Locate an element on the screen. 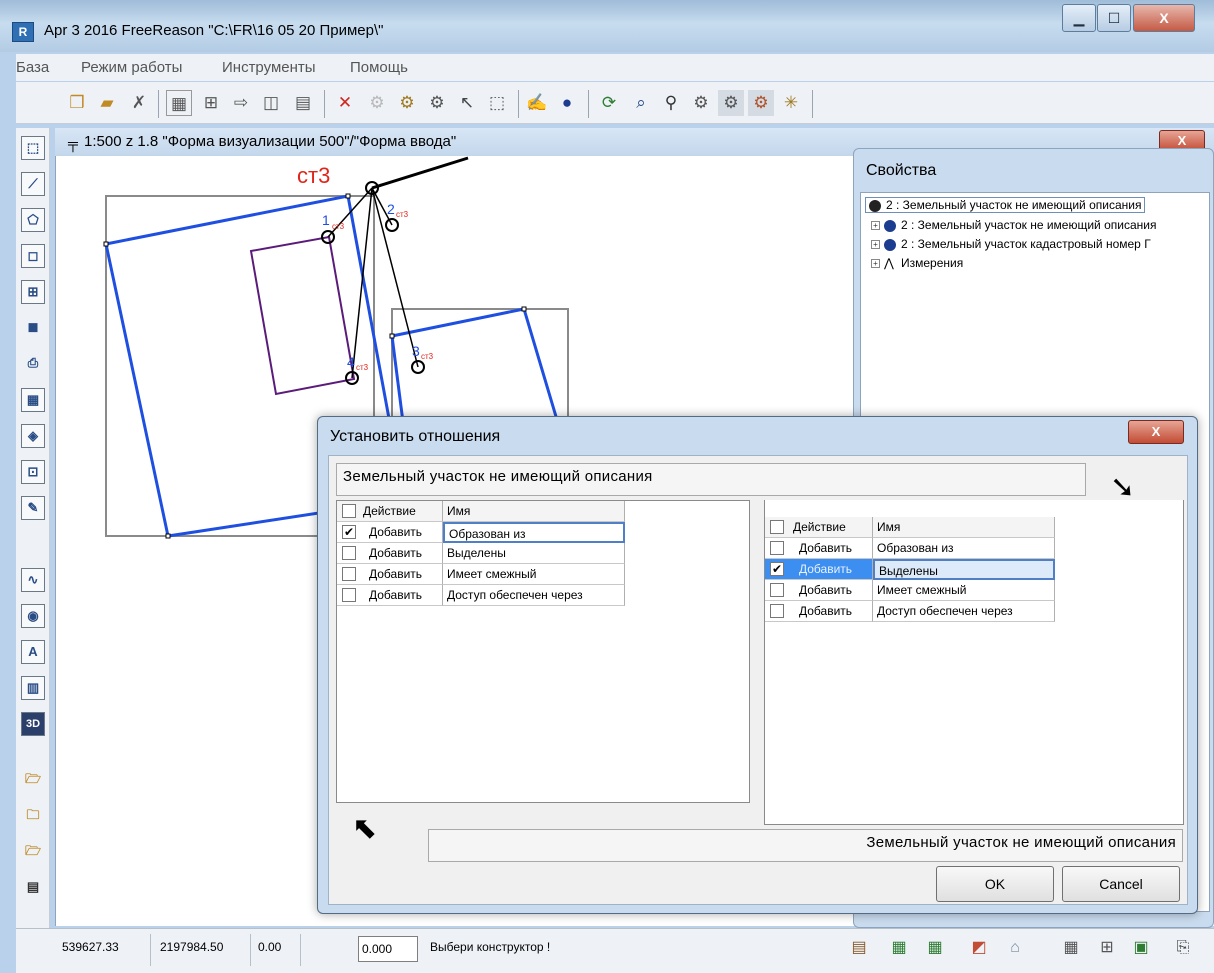  folder-open-icon: 🗁 is located at coordinates (33, 780).